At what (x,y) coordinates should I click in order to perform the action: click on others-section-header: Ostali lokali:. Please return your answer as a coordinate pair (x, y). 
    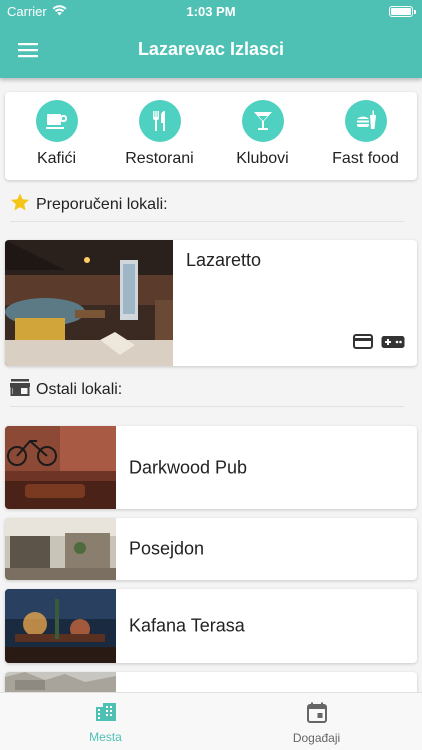
    Looking at the image, I should click on (207, 390).